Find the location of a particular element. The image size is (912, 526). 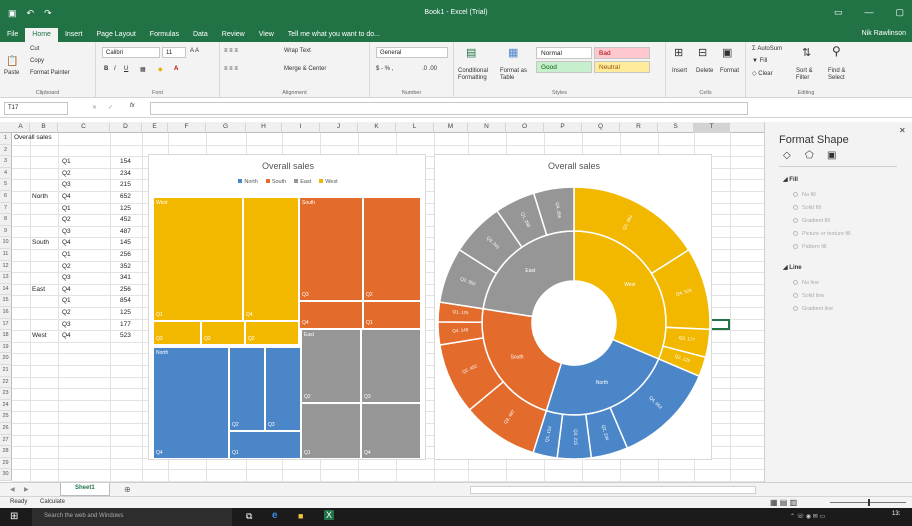

row-header-12: 12 is located at coordinates (6, 266).